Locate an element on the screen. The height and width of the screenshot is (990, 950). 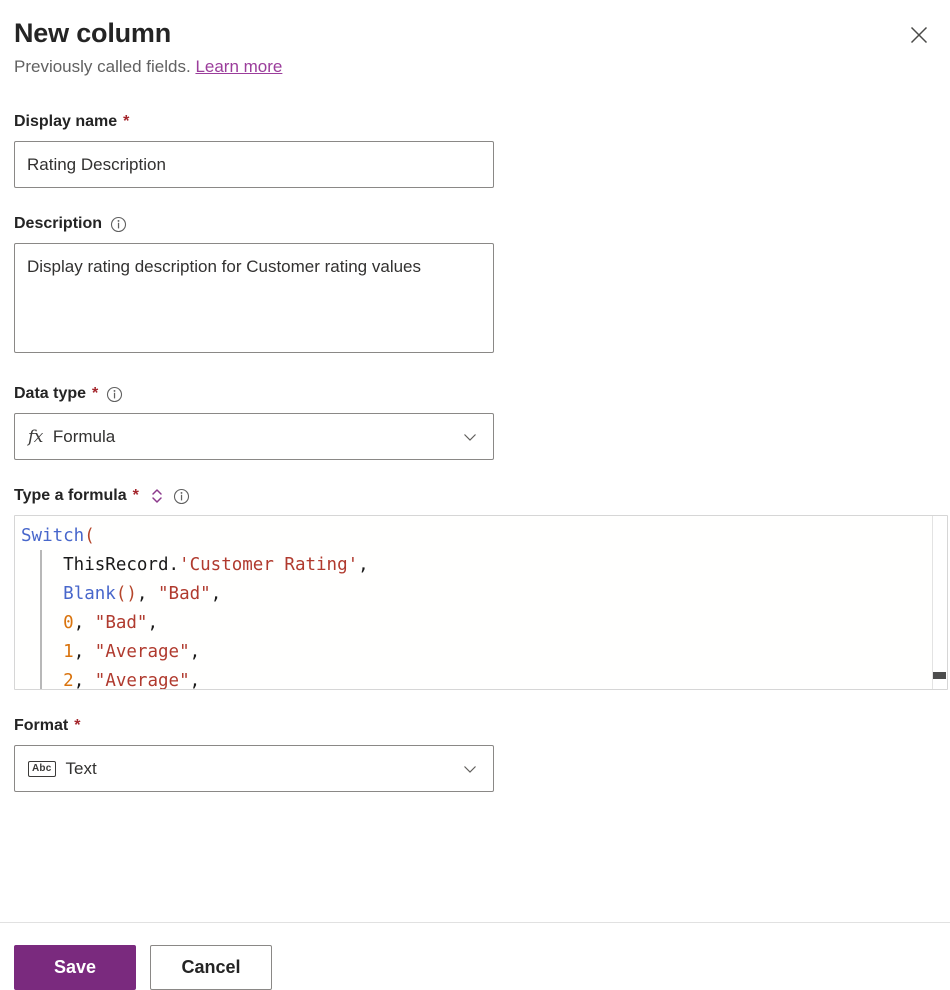
data-type-label: Data type is located at coordinates (50, 393).